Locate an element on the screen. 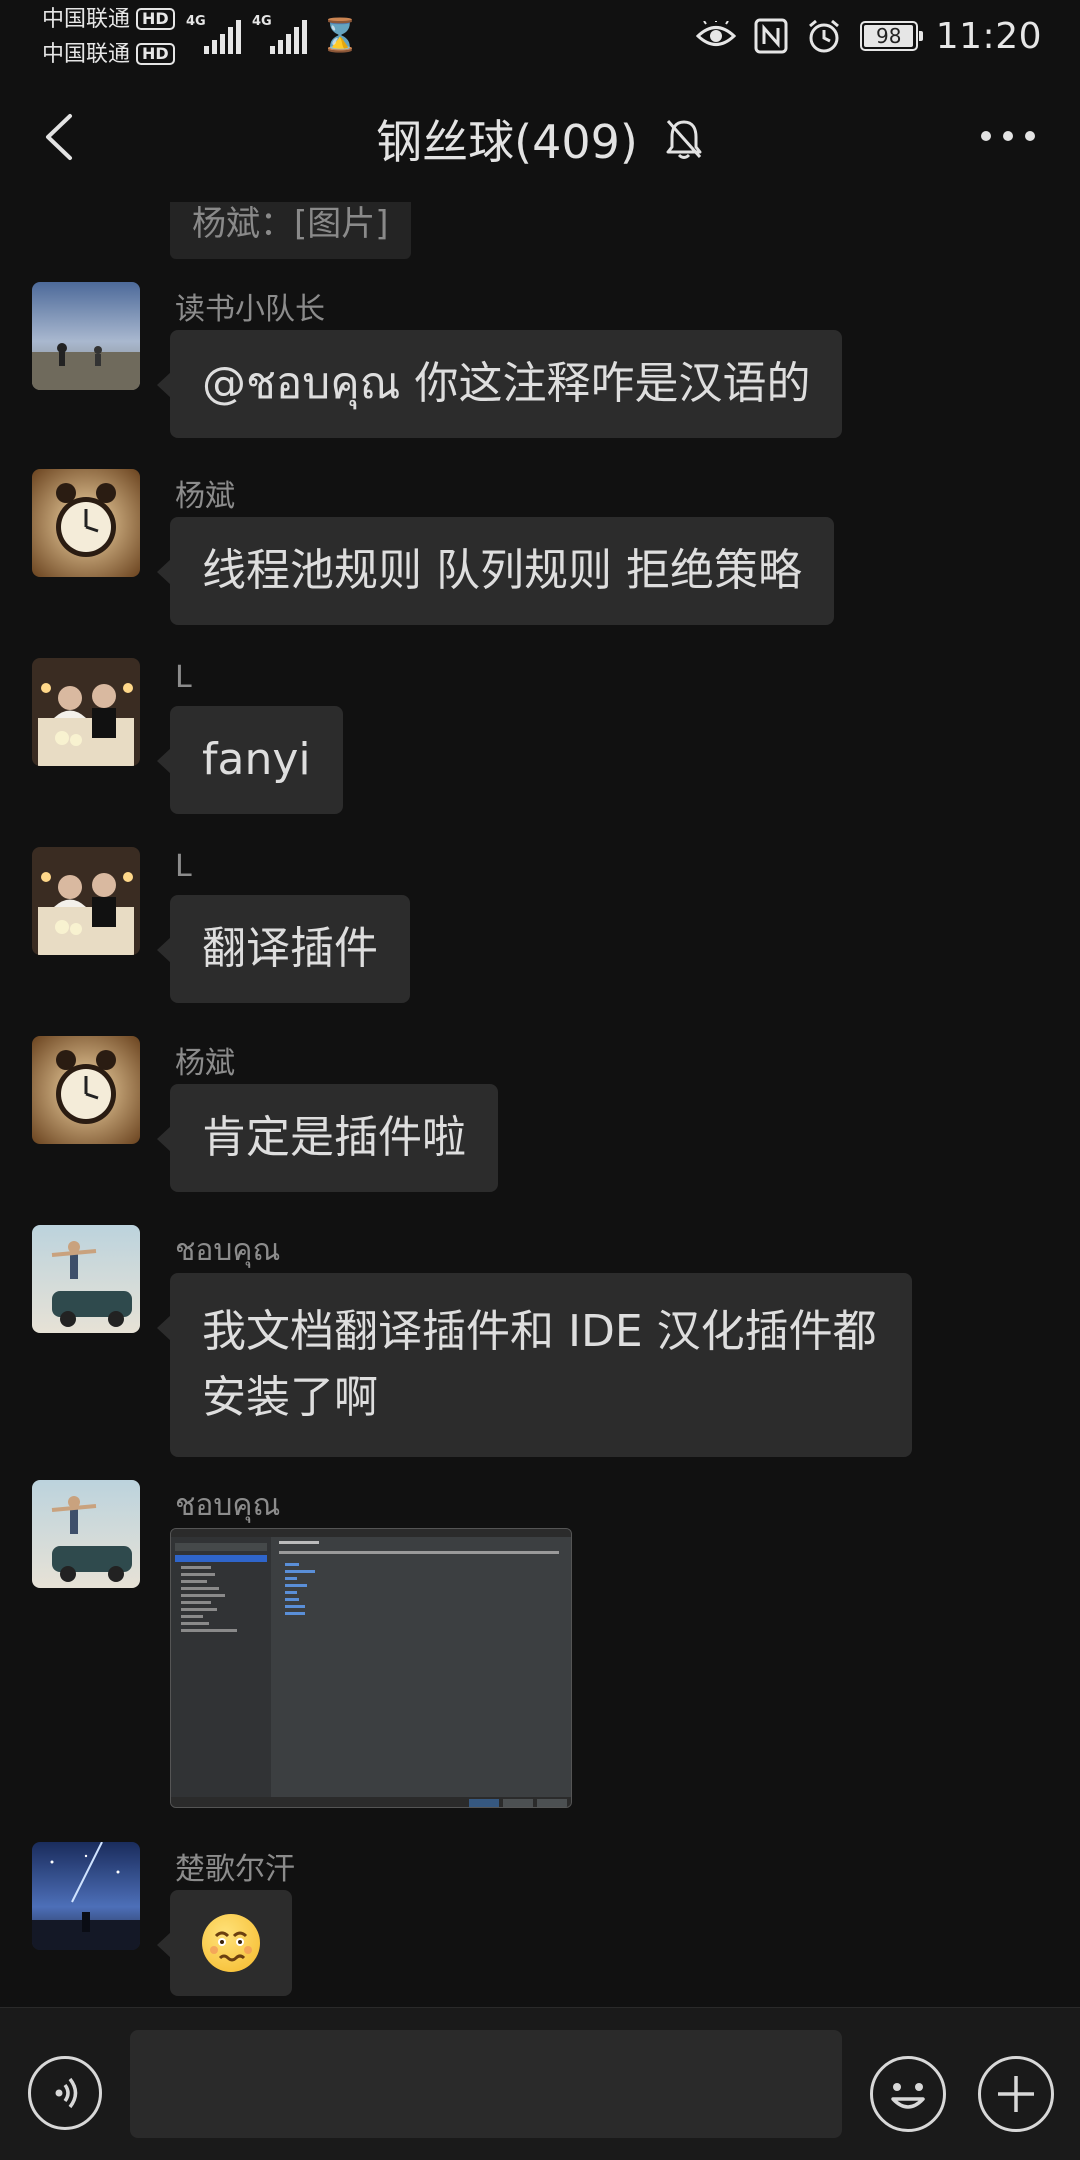  quoted-message: 杨斌：[图片] is located at coordinates (290, 230).